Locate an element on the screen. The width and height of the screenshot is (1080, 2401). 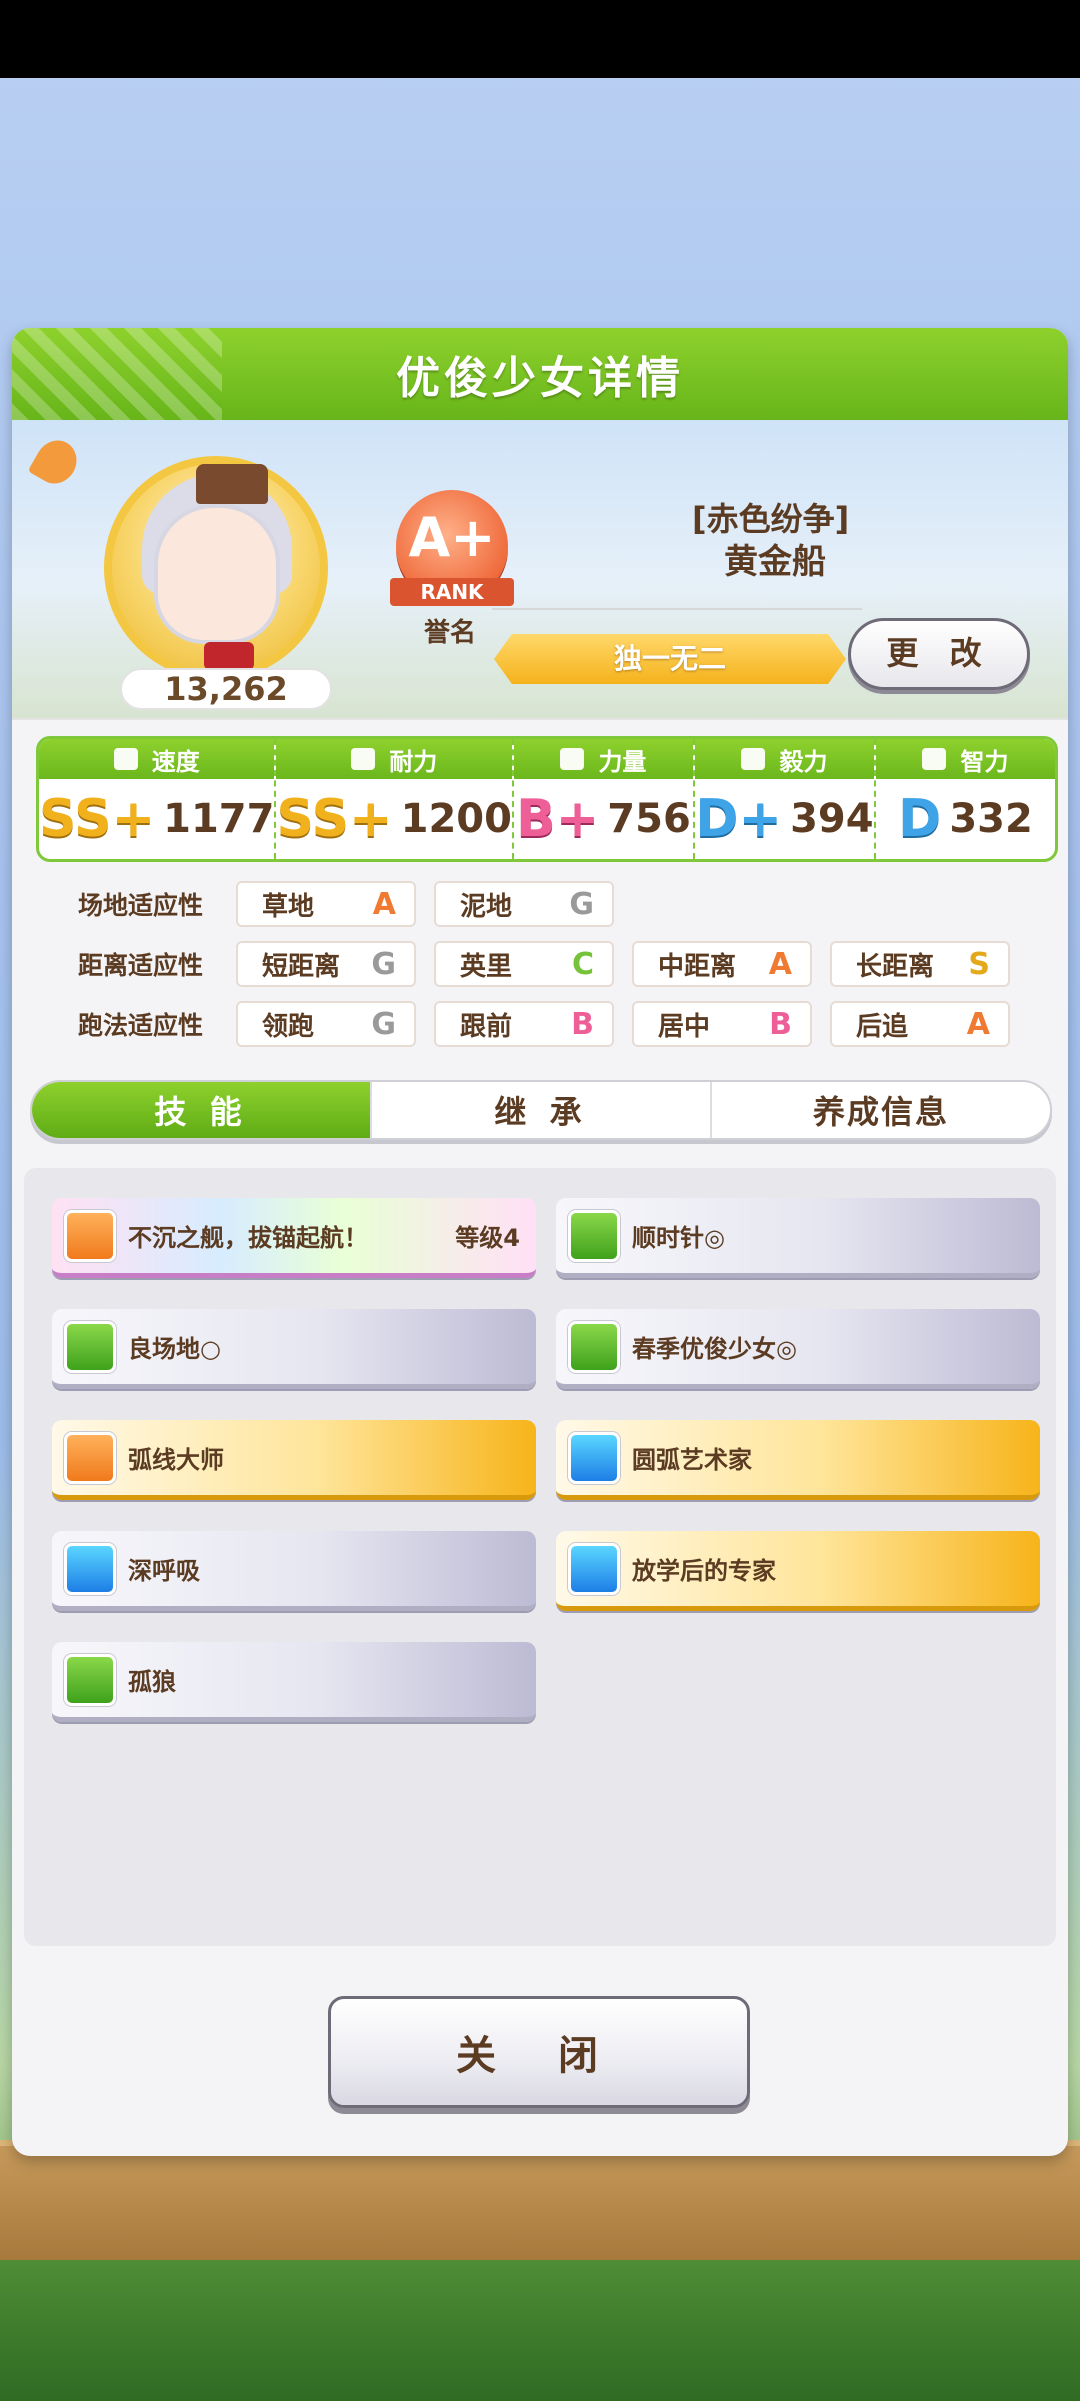
stat-grade: D+ is located at coordinates (739, 819).